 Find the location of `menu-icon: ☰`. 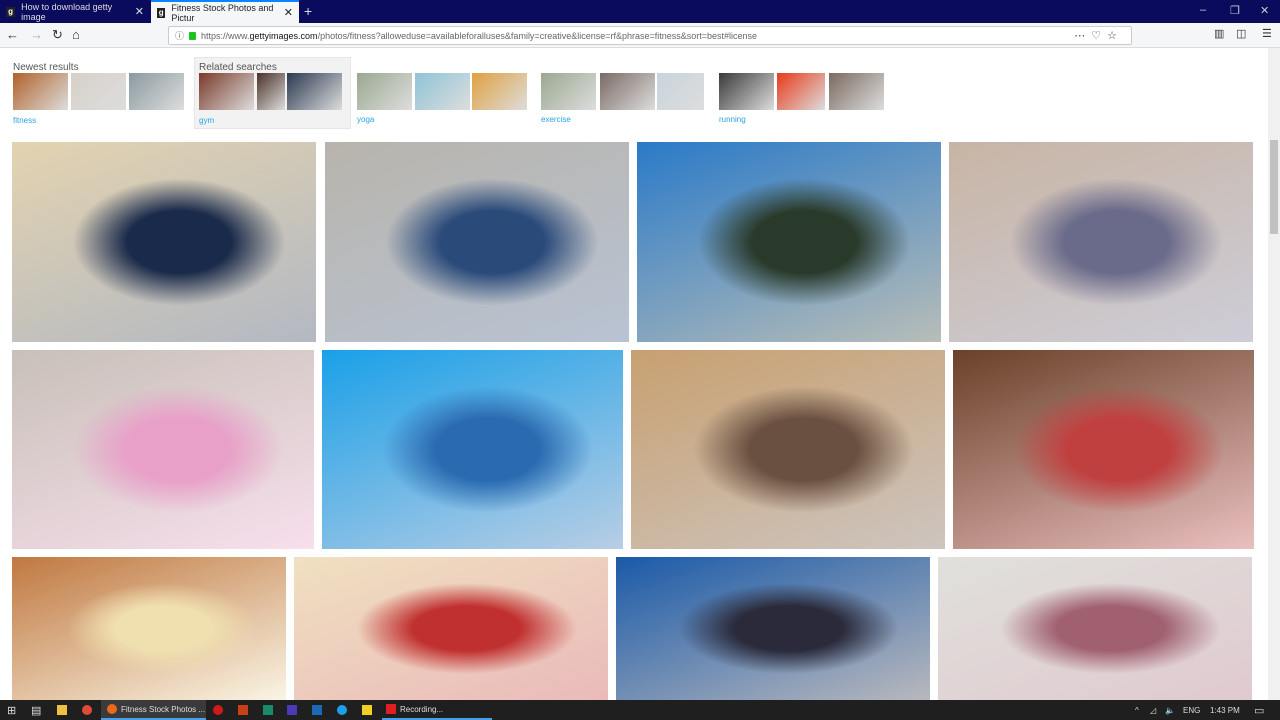

menu-icon: ☰ is located at coordinates (1267, 33).